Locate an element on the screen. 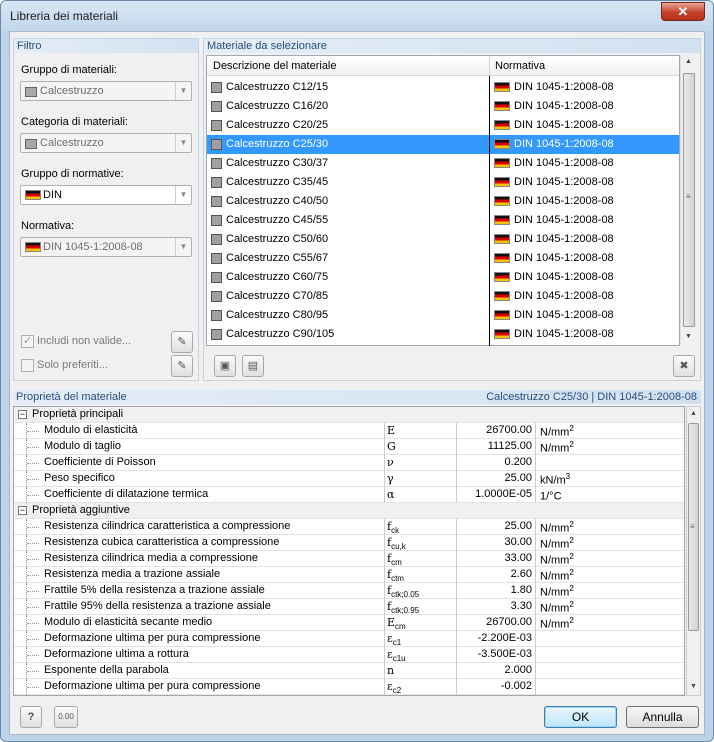 The height and width of the screenshot is (742, 714). properties-scrollbar: ▲ ≡ ▼ is located at coordinates (693, 551).